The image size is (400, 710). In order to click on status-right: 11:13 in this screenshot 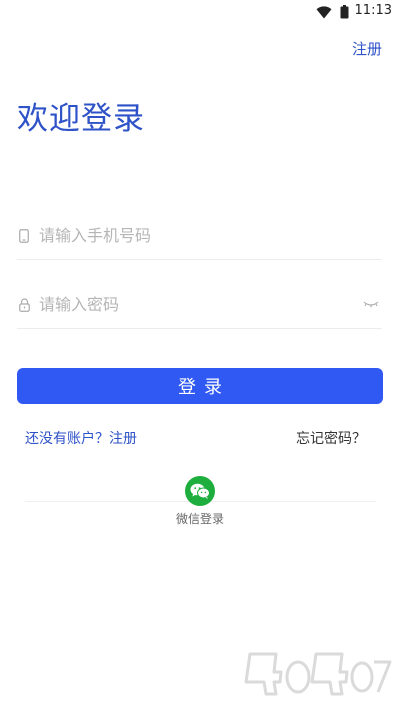, I will do `click(354, 10)`.